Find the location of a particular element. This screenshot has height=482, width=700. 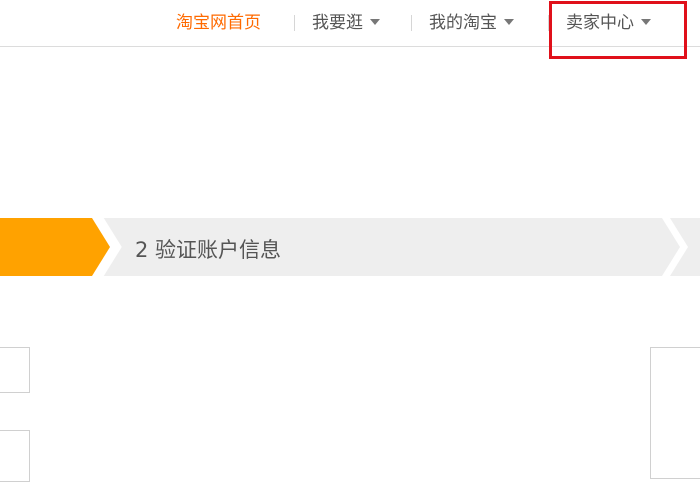

nav-taobao-home-link: 淘宝网首页 is located at coordinates (218, 23).